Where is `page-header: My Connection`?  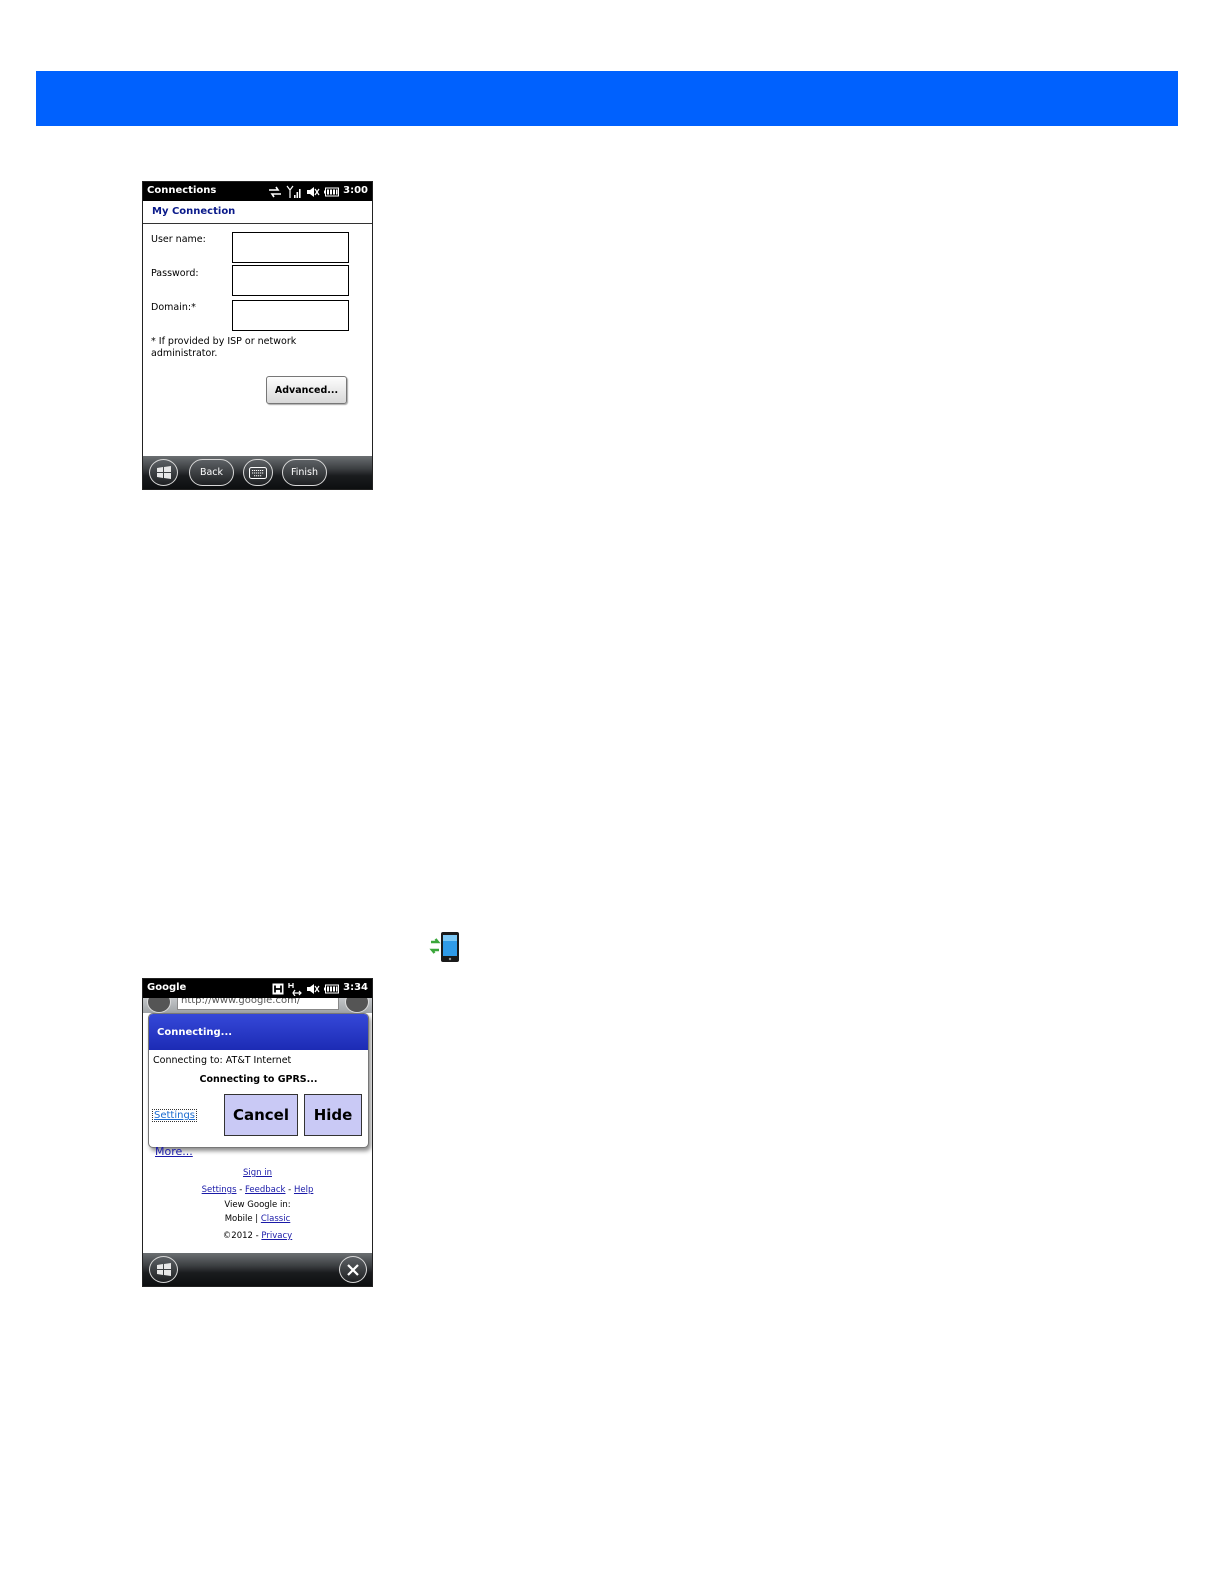 page-header: My Connection is located at coordinates (257, 212).